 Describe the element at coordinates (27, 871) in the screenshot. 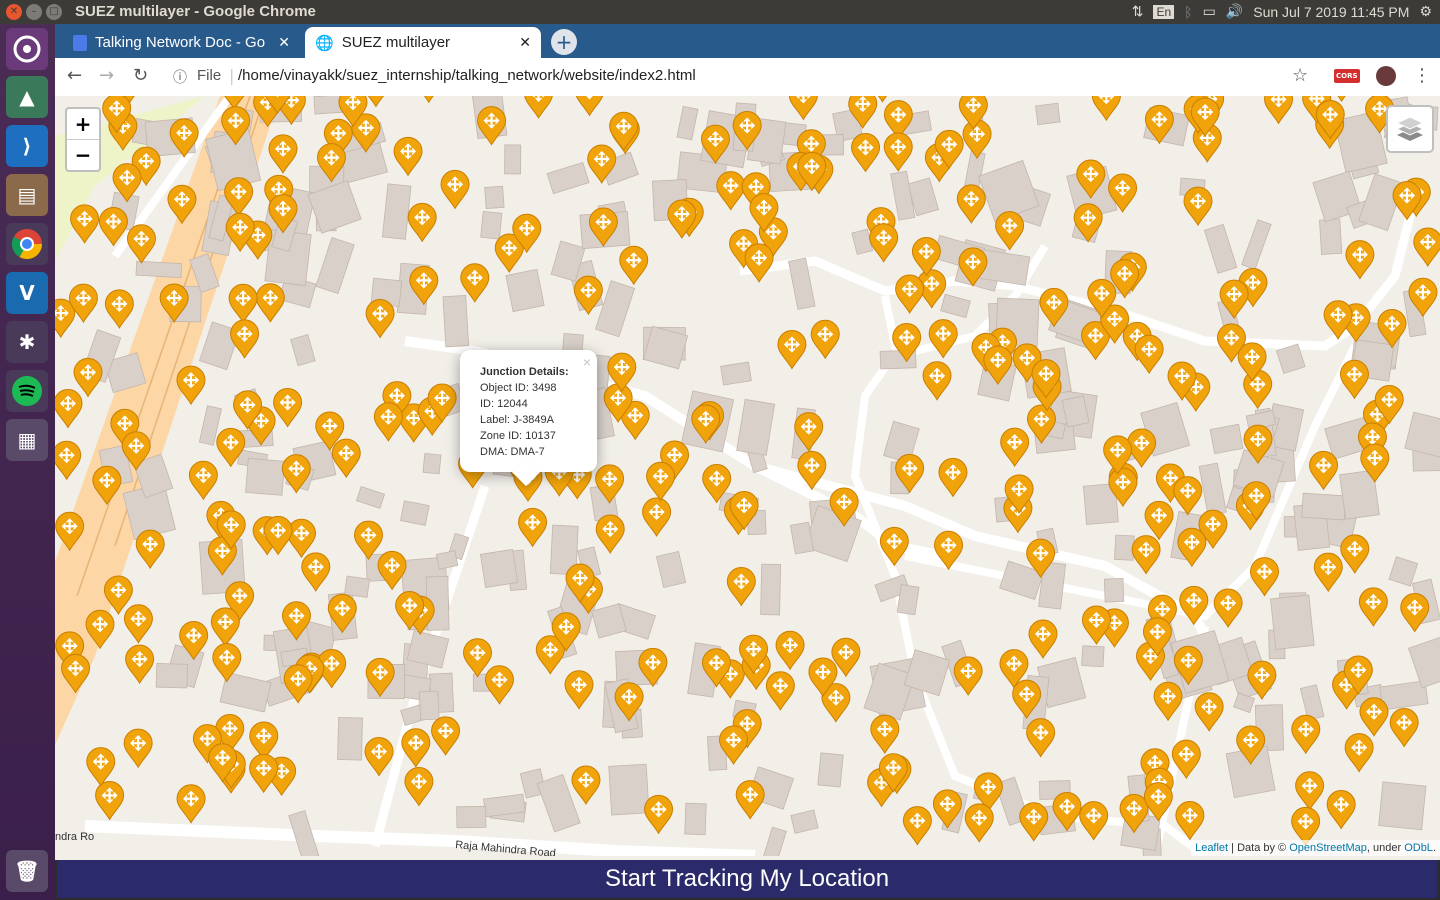

I see `trash-icon: 🗑` at that location.